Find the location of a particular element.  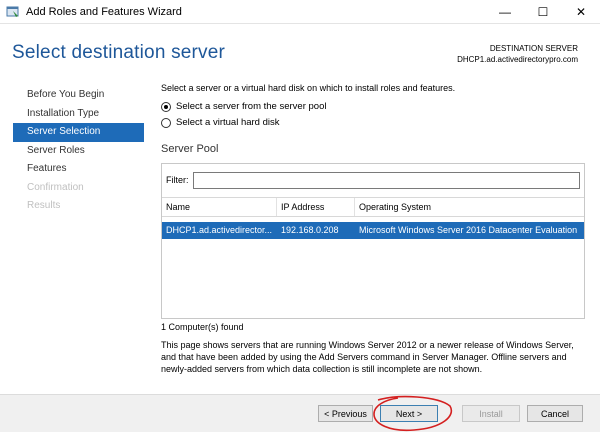

wizard-footer: < Previous Next > Install Cancel is located at coordinates (300, 413).